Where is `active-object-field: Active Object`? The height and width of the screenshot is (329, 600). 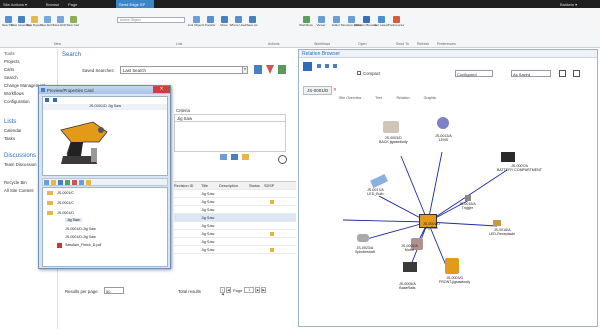 active-object-field: Active Object is located at coordinates (151, 20).